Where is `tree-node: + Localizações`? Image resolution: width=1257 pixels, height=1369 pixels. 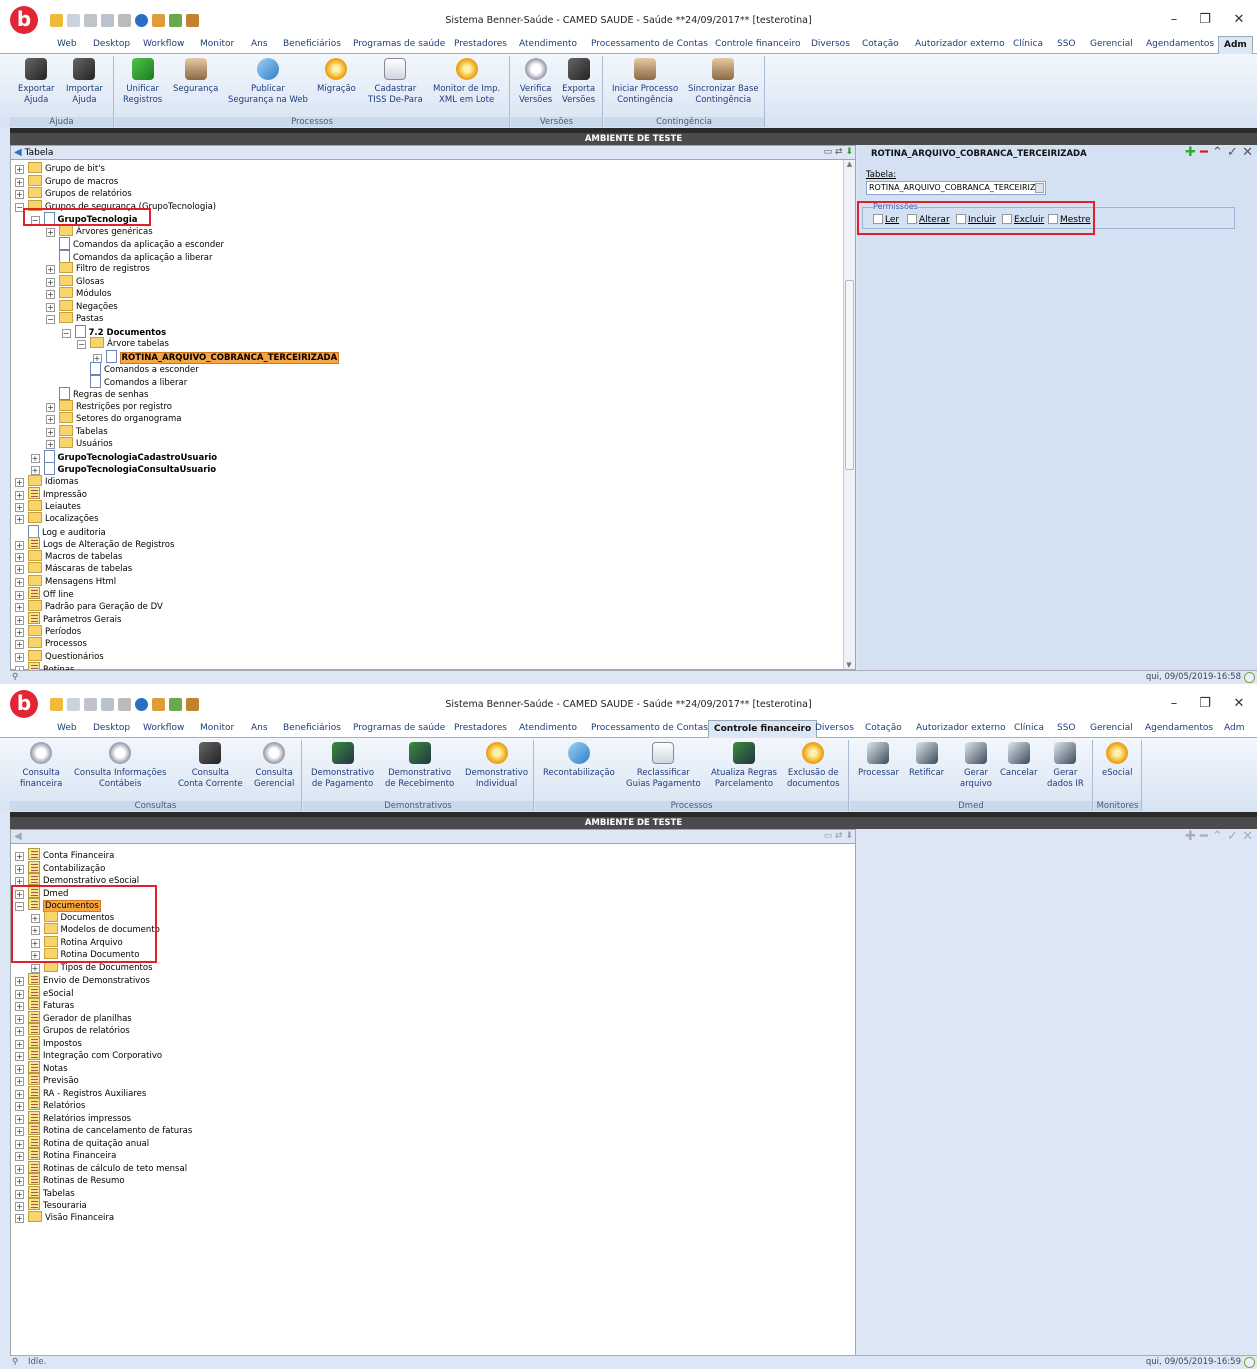 tree-node: + Localizações is located at coordinates (57, 518).